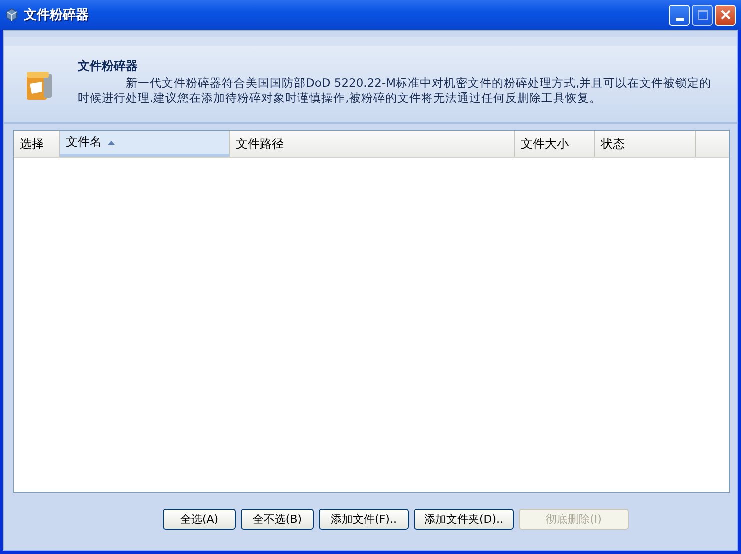  I want to click on window-title: 文件粉碎器, so click(56, 15).